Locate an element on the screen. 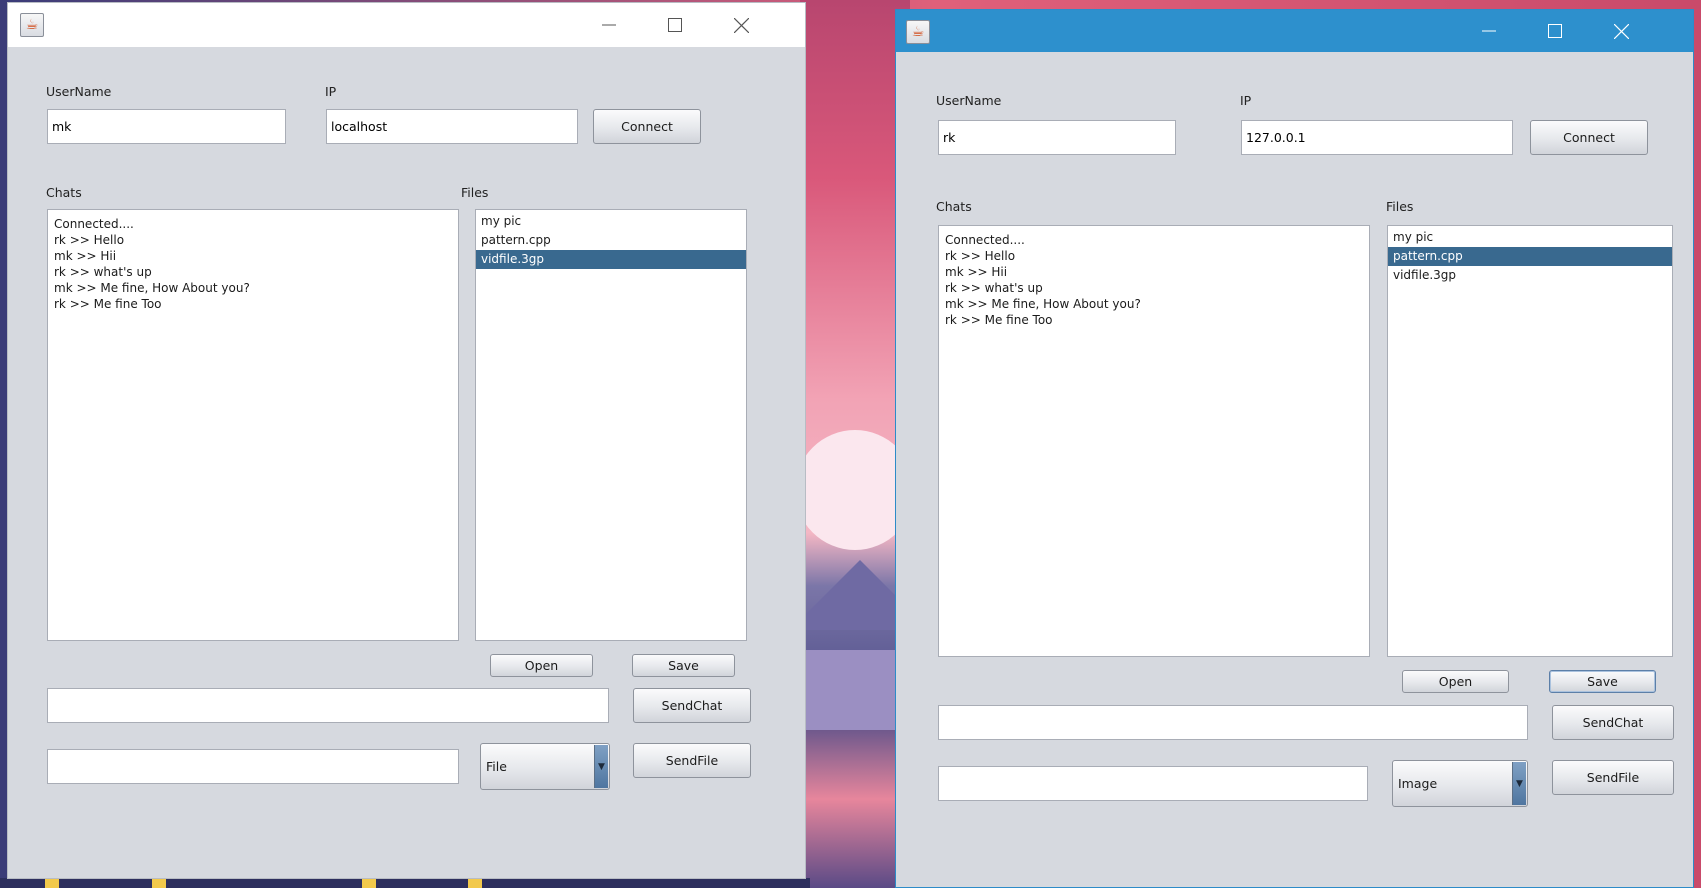 Image resolution: width=1701 pixels, height=888 pixels. file-type-dropdown: Image ▼ is located at coordinates (1460, 783).